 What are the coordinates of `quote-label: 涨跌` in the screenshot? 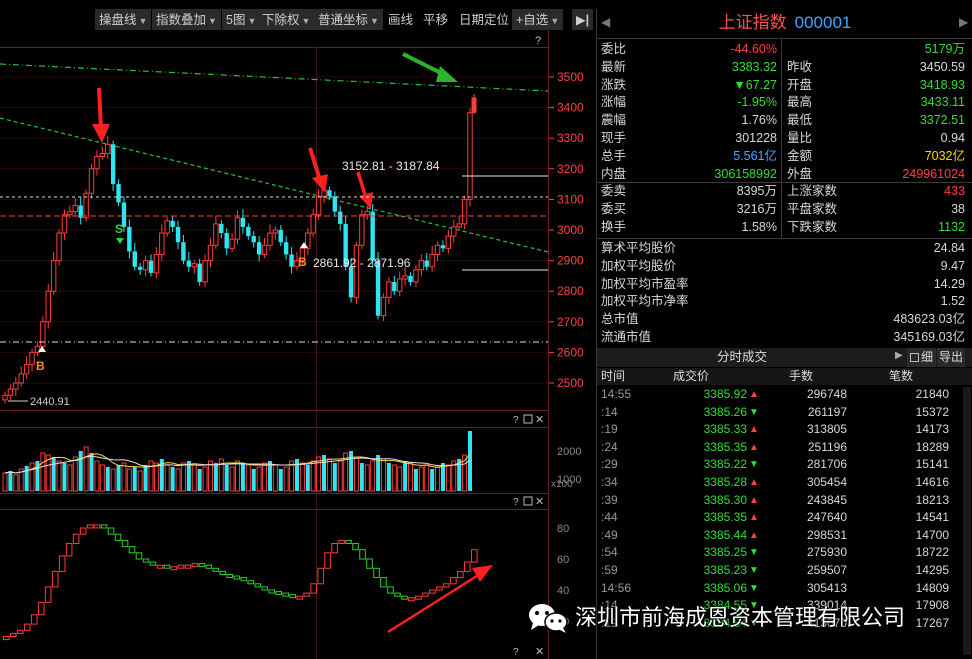 It's located at (614, 84).